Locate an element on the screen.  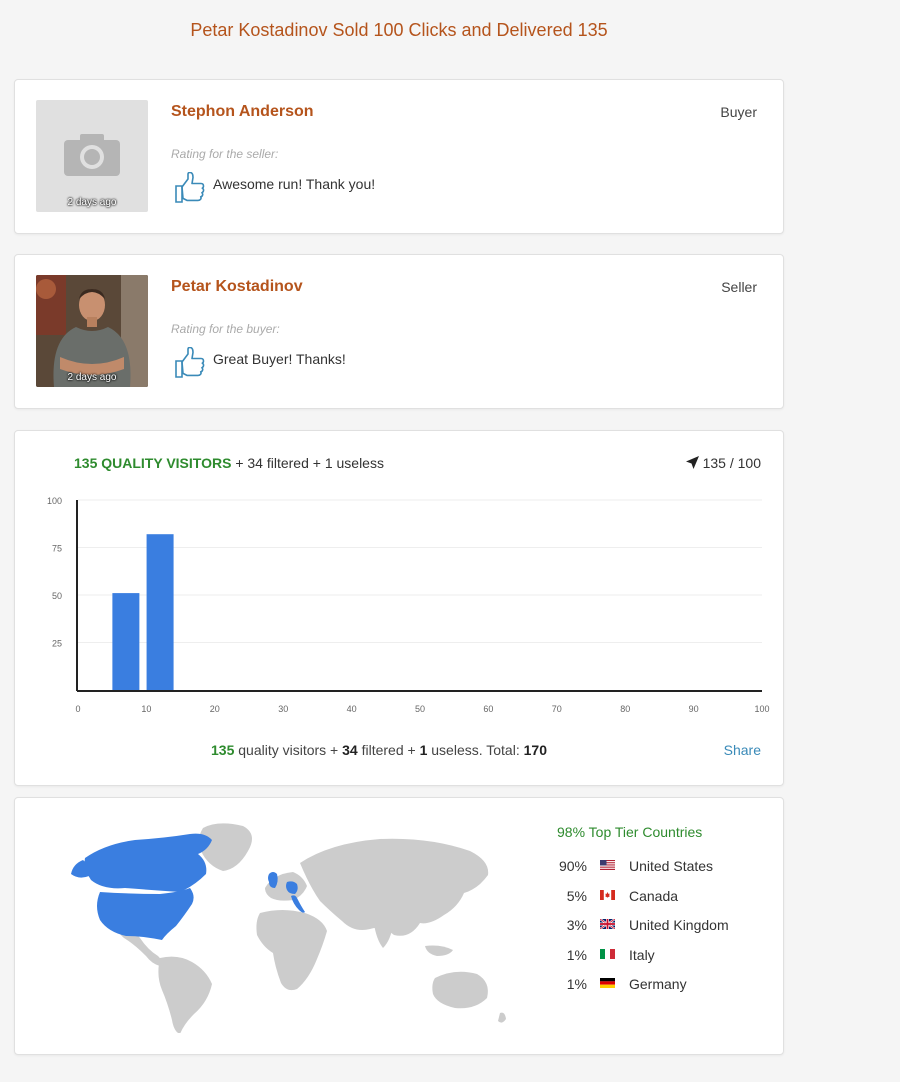
reviewer-role: Buyer is located at coordinates (738, 112).